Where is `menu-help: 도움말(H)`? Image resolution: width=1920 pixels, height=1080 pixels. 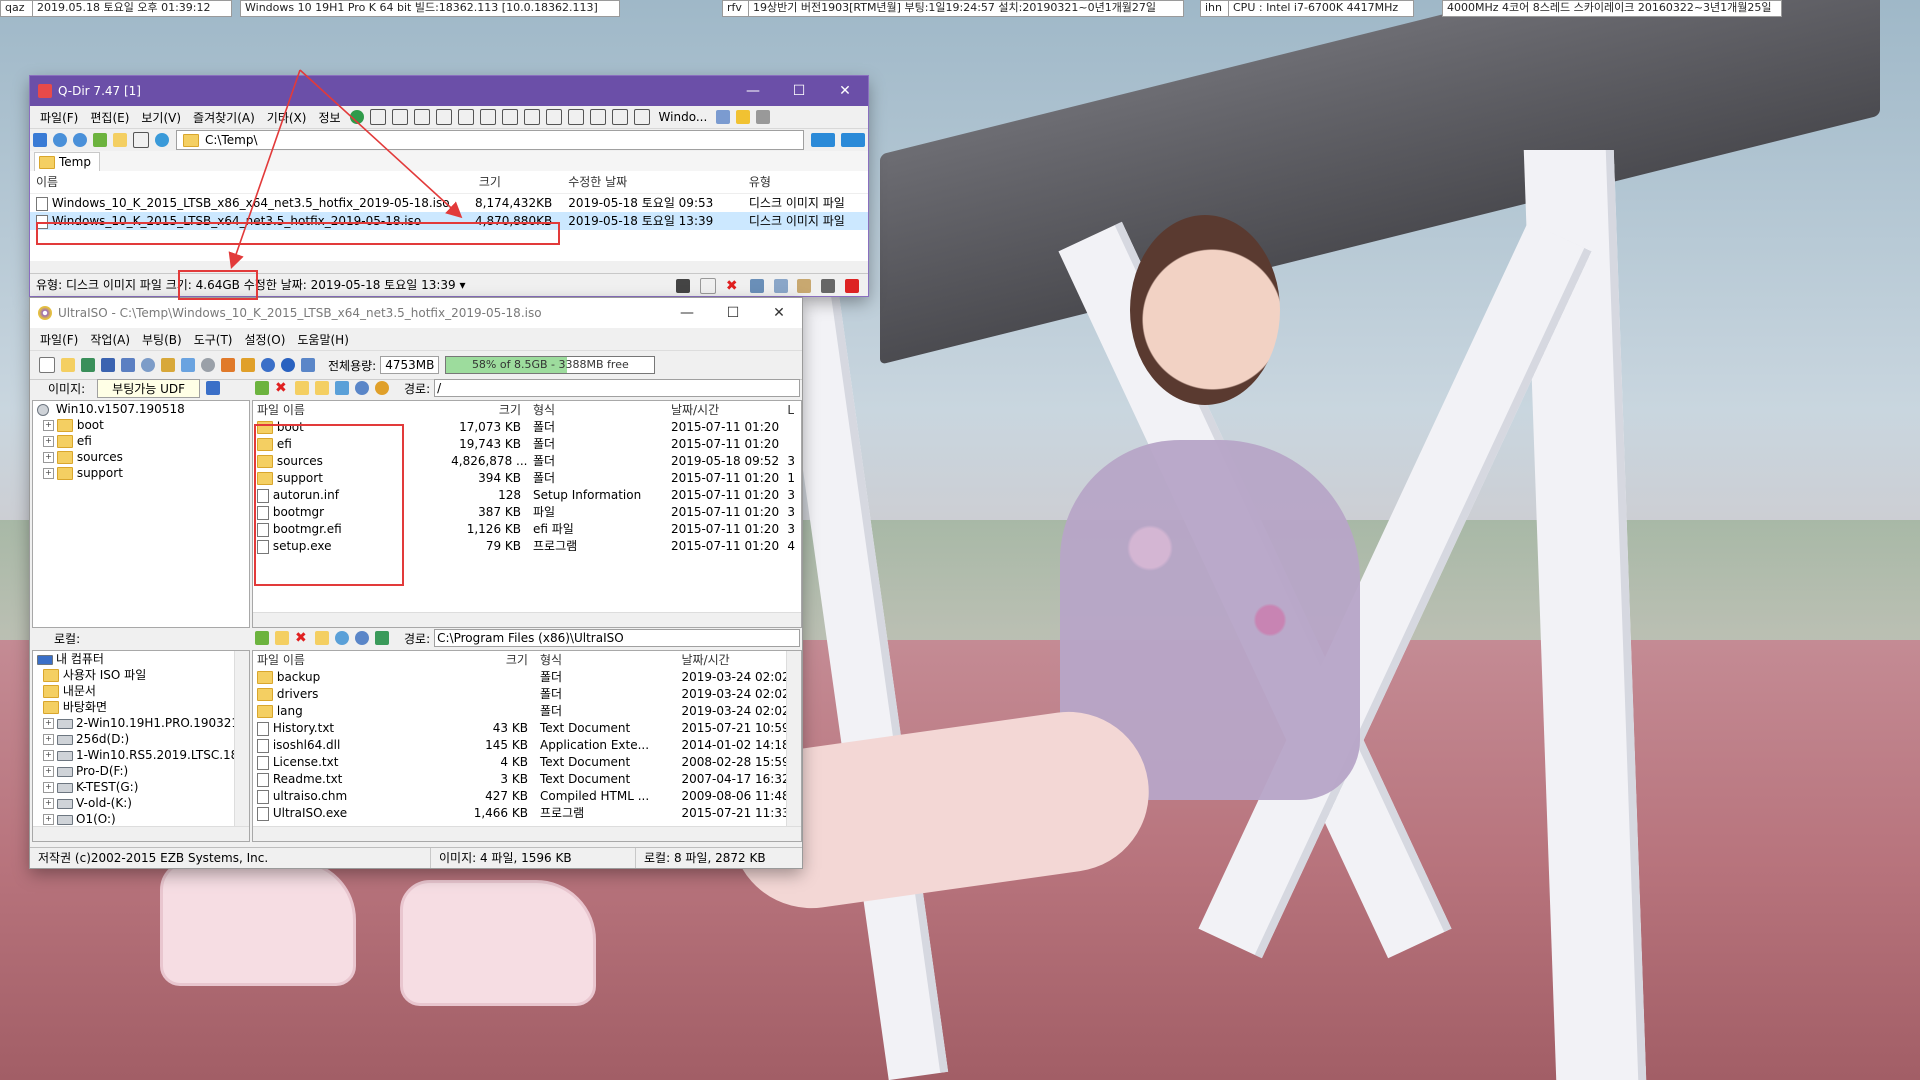 menu-help: 도움말(H) is located at coordinates (323, 339).